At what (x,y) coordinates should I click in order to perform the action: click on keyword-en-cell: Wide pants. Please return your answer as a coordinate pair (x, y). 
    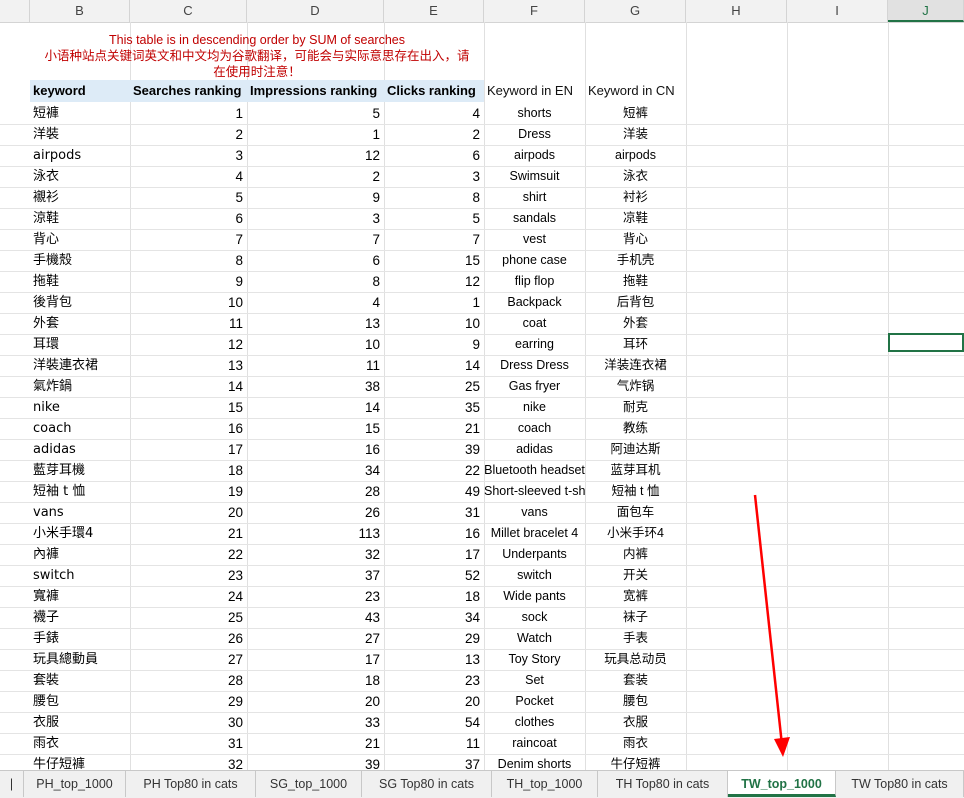
    Looking at the image, I should click on (534, 596).